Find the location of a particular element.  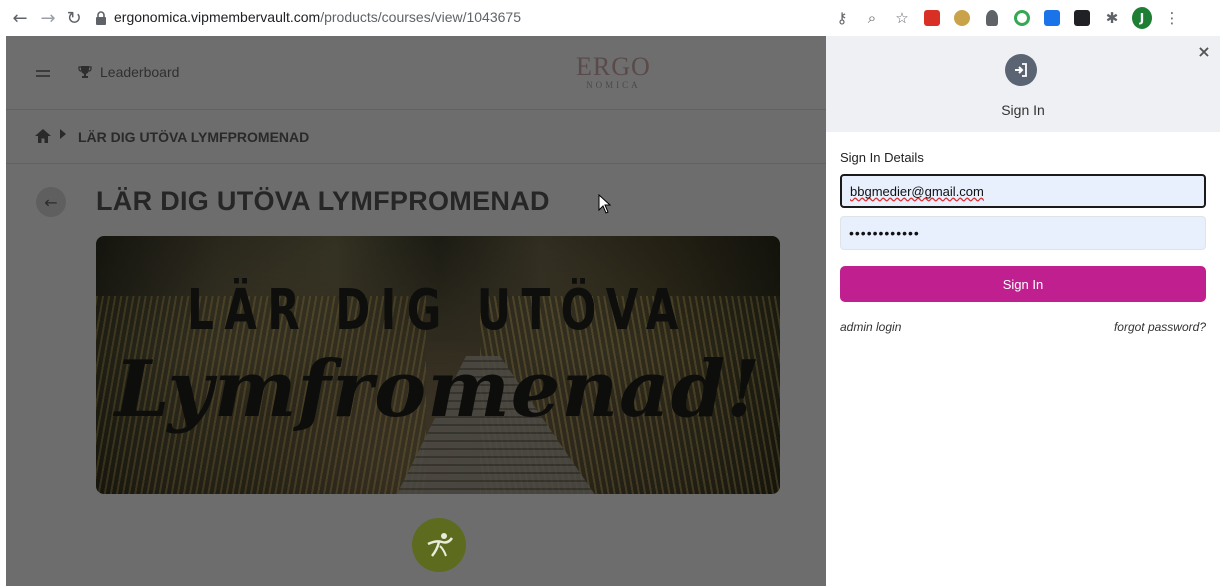

url-path: /products/courses/view/1043675 is located at coordinates (420, 17).